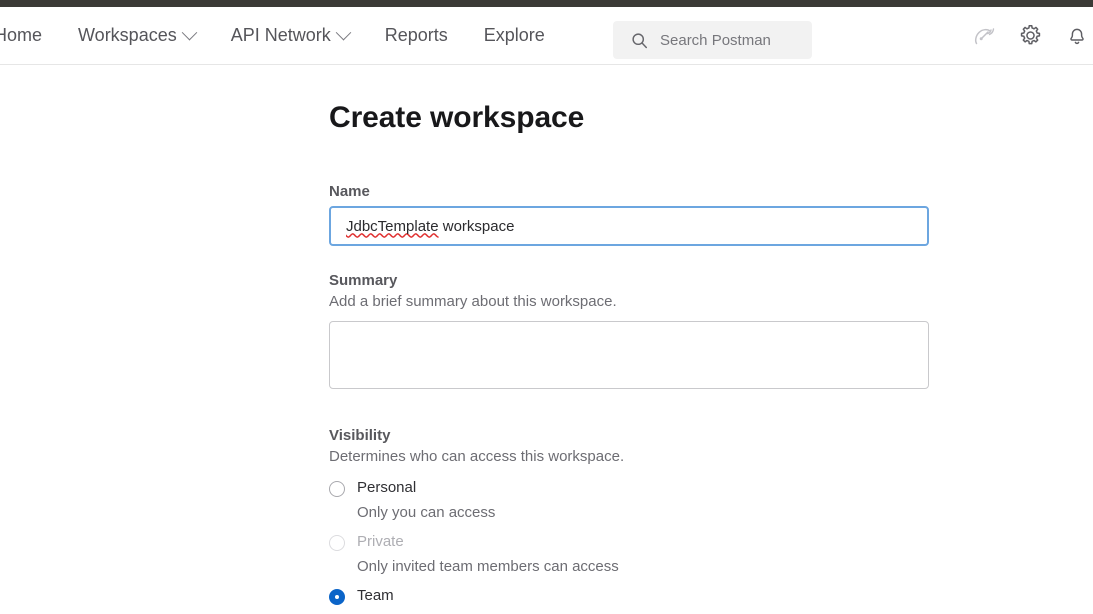  I want to click on header-icon-group, so click(1032, 35).